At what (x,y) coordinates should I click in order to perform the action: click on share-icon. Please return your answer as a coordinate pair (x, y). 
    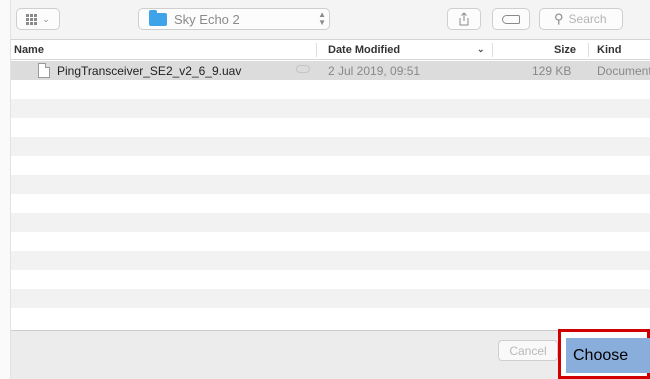
    Looking at the image, I should click on (464, 19).